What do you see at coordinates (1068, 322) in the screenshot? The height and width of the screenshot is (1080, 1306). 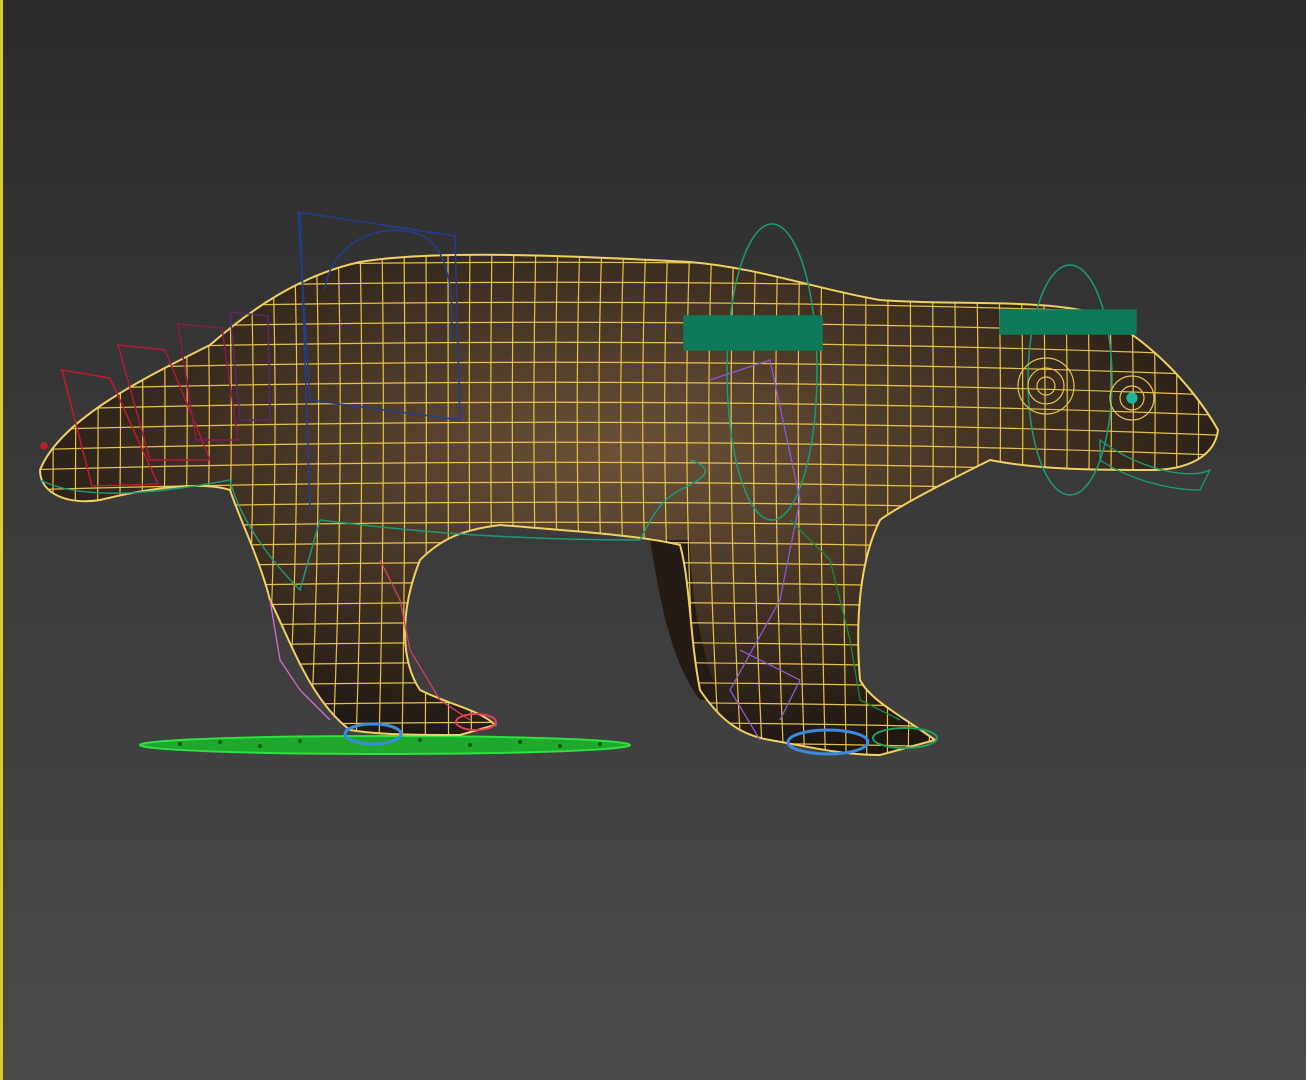 I see `head-handle` at bounding box center [1068, 322].